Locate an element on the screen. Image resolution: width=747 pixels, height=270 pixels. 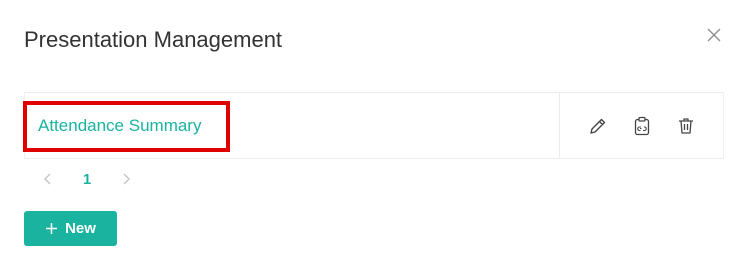
edit-button is located at coordinates (598, 126).